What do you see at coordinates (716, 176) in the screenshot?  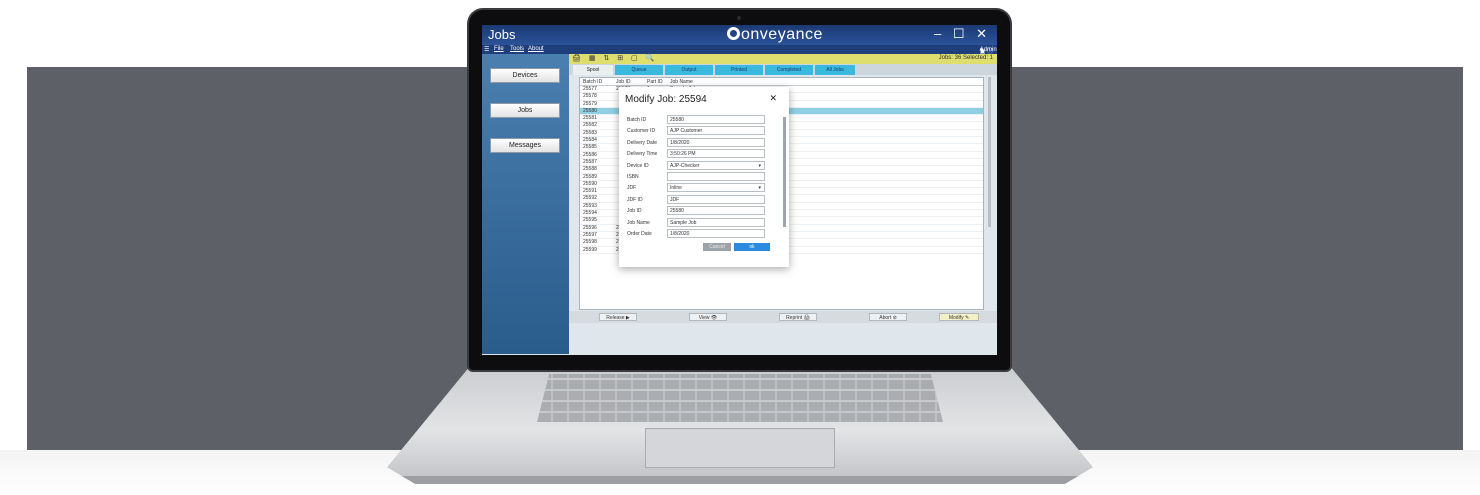 I see `text-field` at bounding box center [716, 176].